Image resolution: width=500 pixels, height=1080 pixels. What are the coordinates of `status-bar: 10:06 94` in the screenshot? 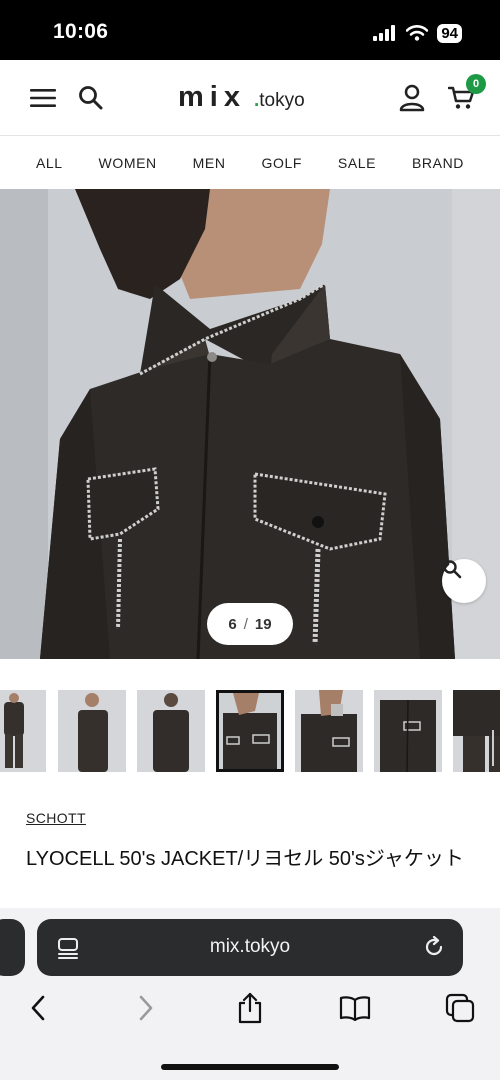 It's located at (250, 30).